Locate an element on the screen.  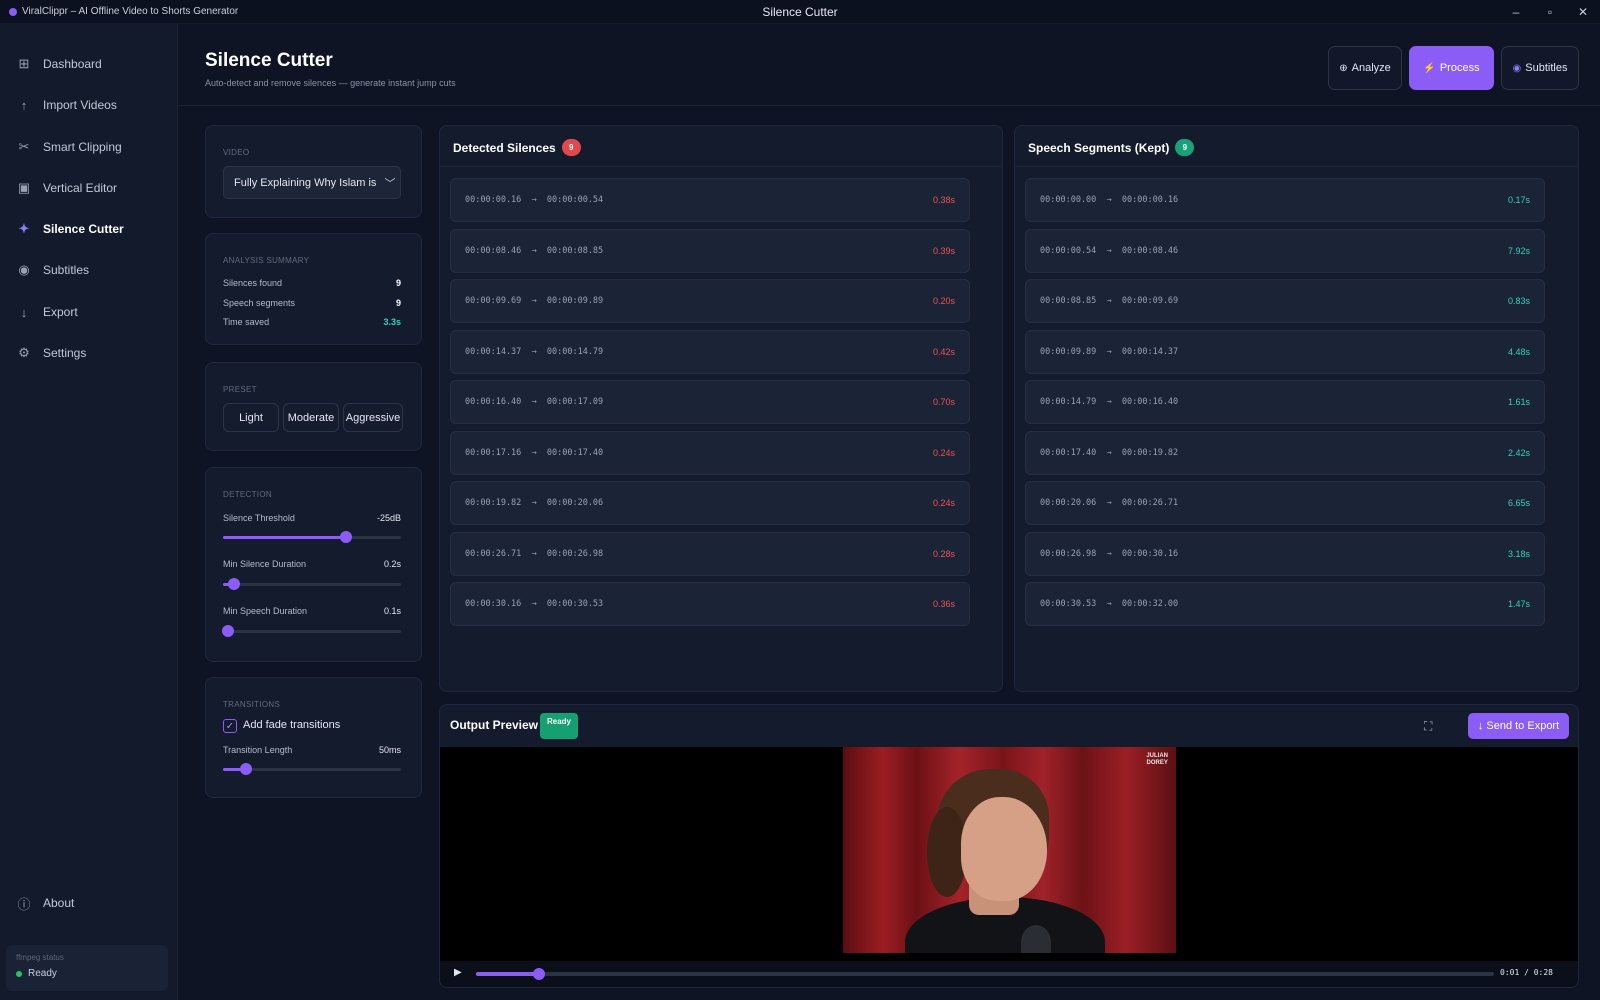
minimize-icon: – is located at coordinates (1516, 12).